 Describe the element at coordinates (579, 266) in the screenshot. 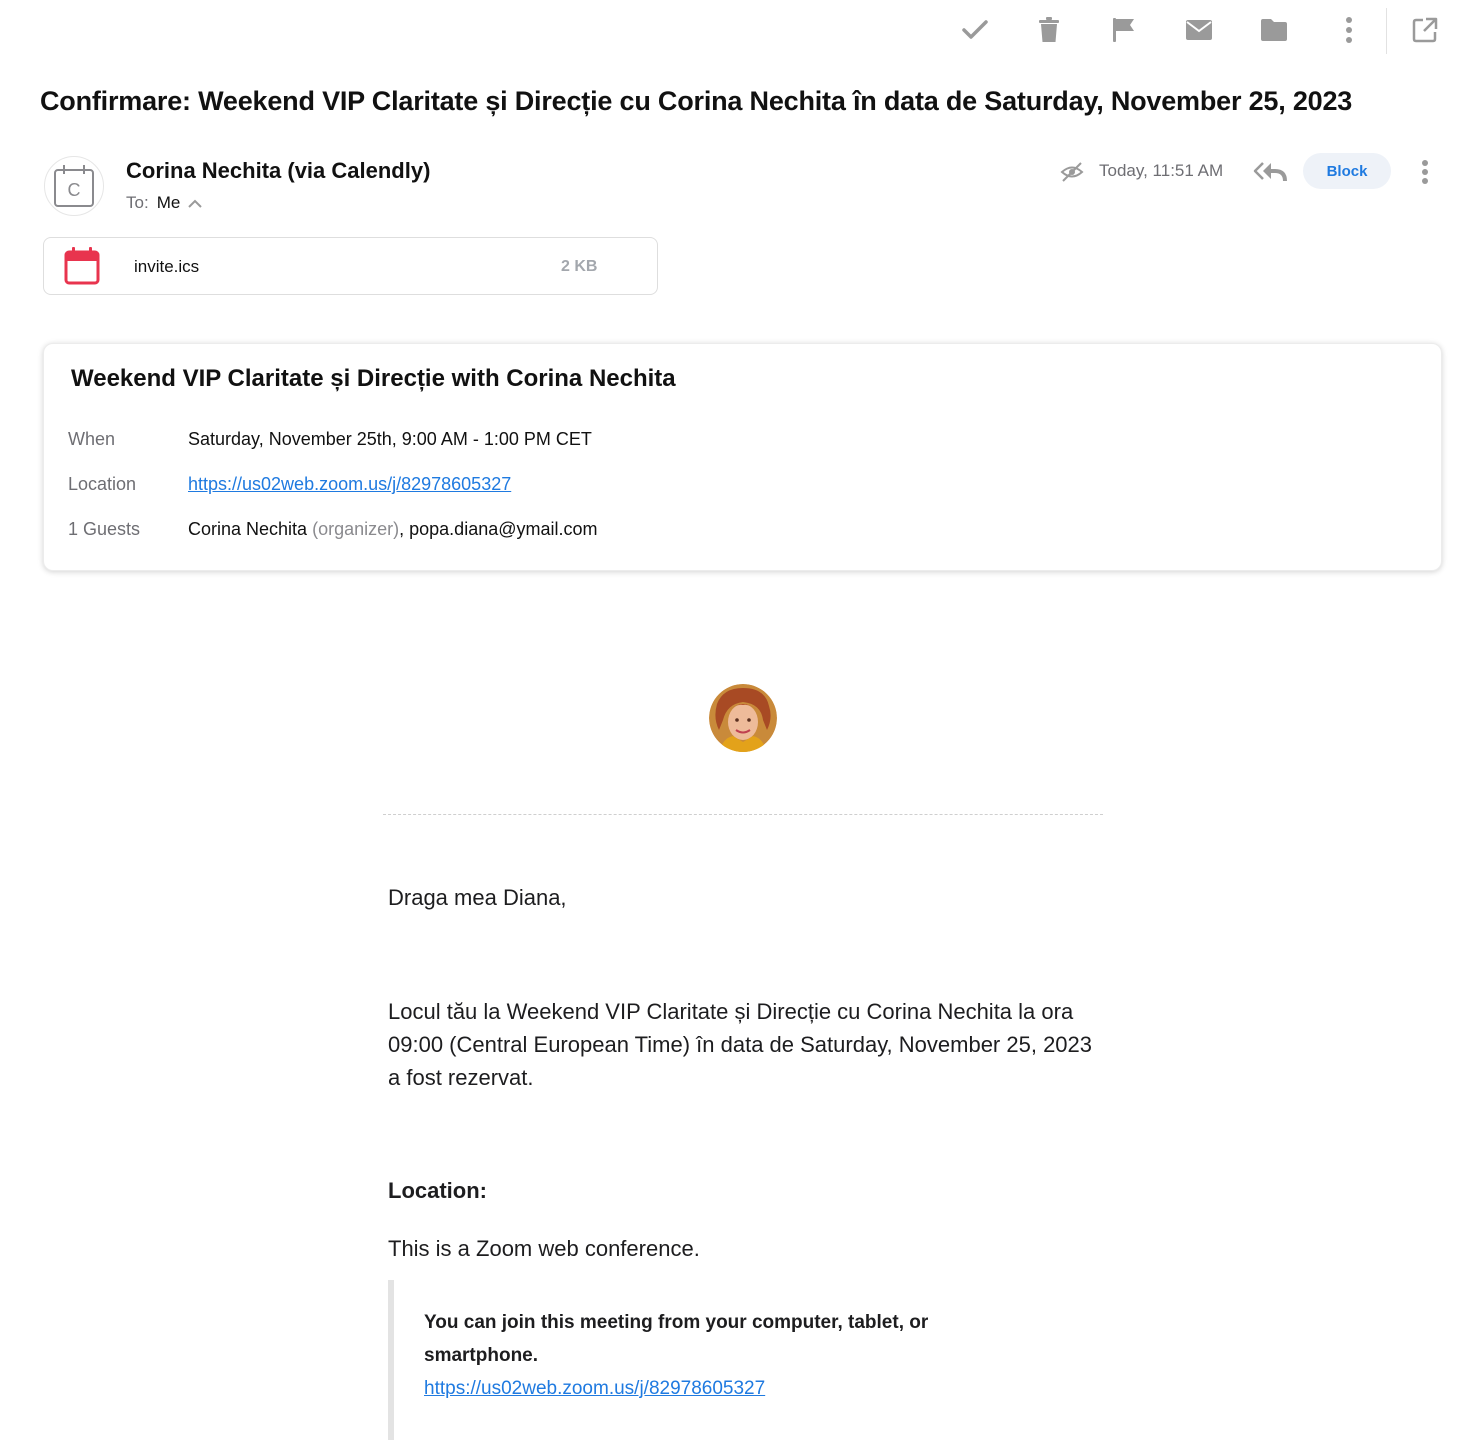

I see `attachment-size: 2 KB` at that location.